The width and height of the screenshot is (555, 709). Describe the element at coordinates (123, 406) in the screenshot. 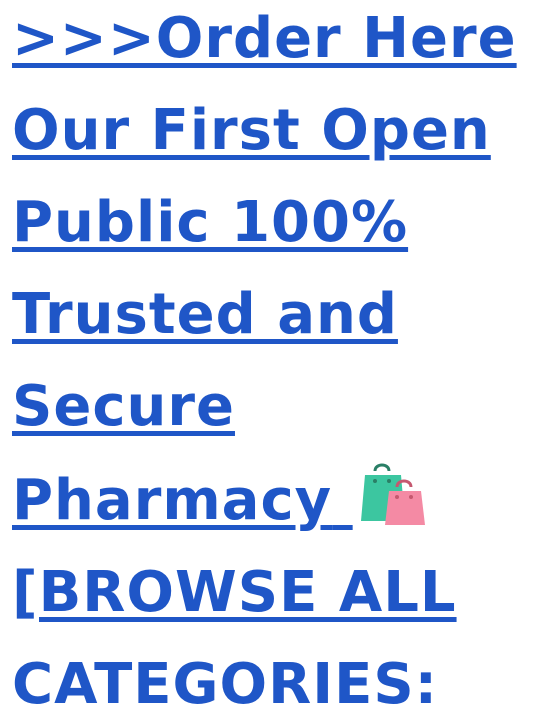

I see `link-line-5: Secure` at that location.